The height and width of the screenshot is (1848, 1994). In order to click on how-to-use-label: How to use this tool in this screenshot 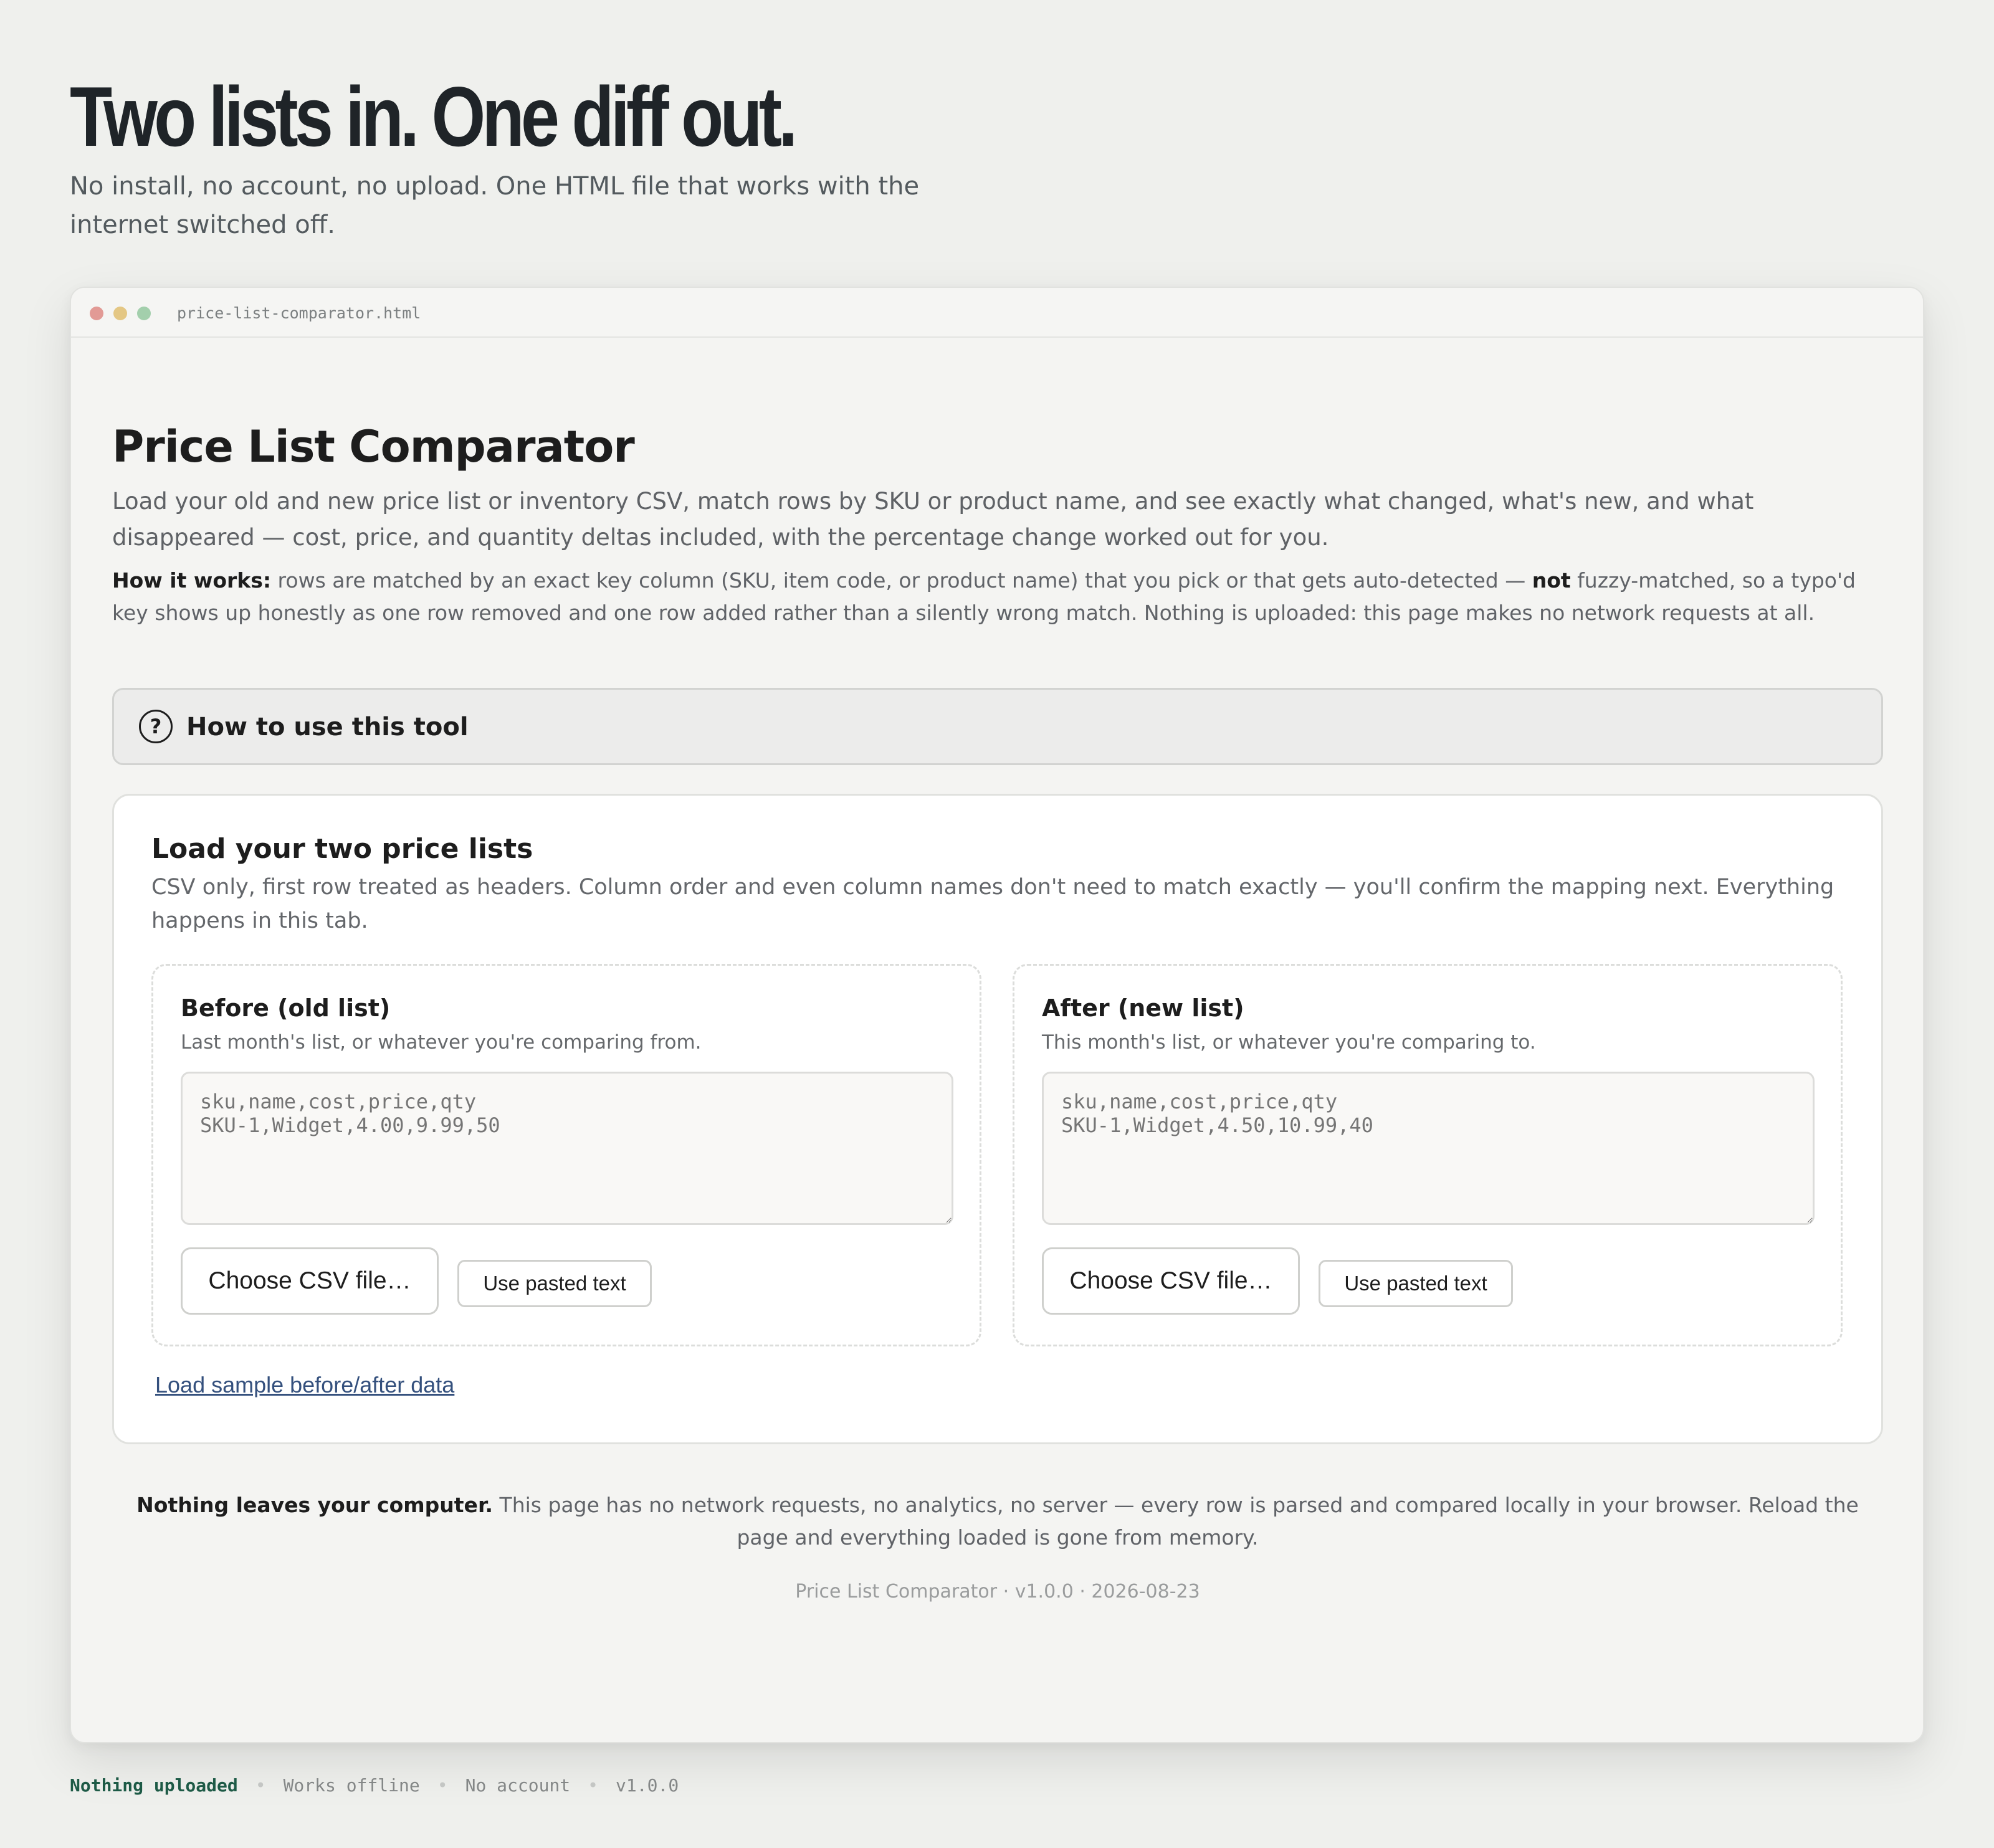, I will do `click(328, 727)`.